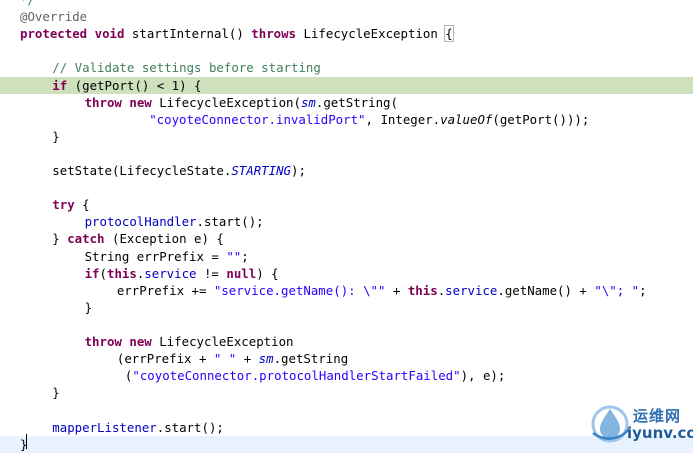 This screenshot has width=693, height=453. What do you see at coordinates (346, 256) in the screenshot?
I see `code-line: String errPrefix = "";` at bounding box center [346, 256].